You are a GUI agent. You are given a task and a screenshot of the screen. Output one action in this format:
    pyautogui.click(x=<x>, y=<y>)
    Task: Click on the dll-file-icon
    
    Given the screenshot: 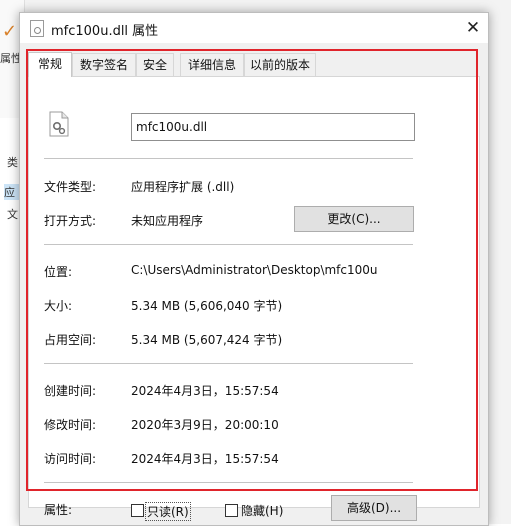 What is the action you would take?
    pyautogui.click(x=37, y=28)
    